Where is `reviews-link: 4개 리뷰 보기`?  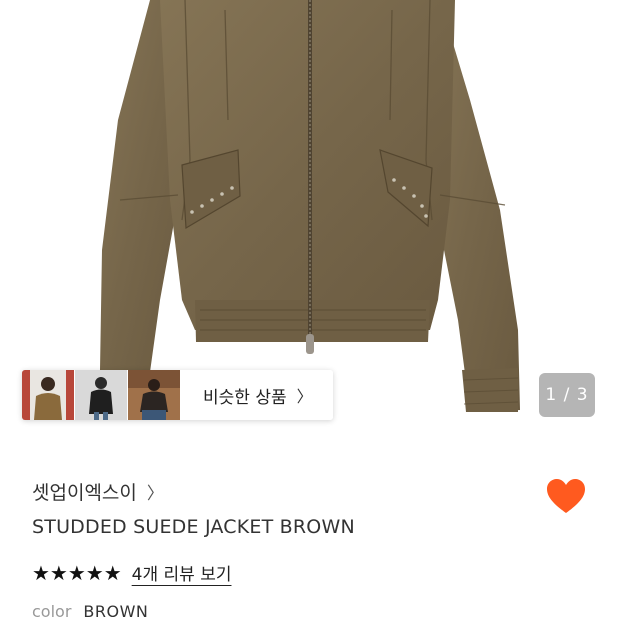 reviews-link: 4개 리뷰 보기 is located at coordinates (182, 572).